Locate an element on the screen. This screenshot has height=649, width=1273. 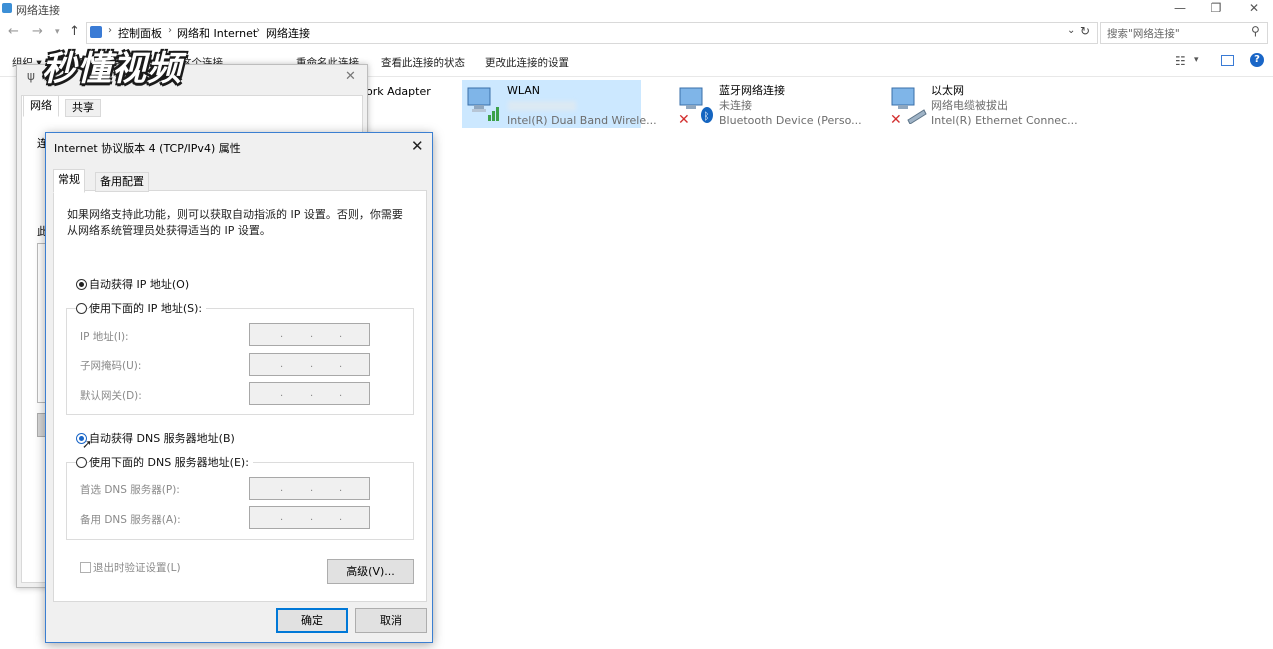
tab-general: 常规 is located at coordinates (69, 181).